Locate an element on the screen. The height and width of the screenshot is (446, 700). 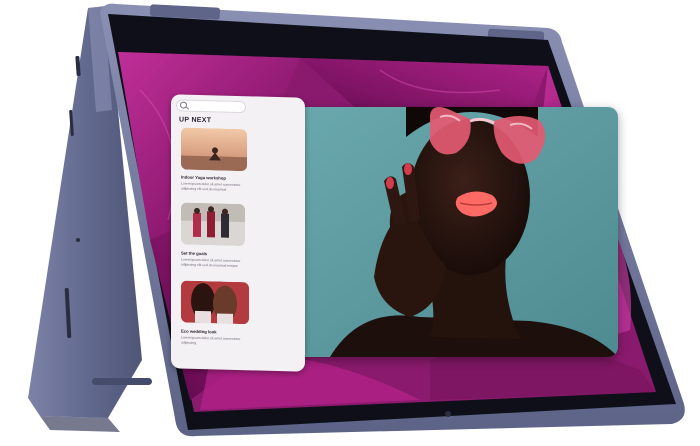
card-image-goals is located at coordinates (213, 224).